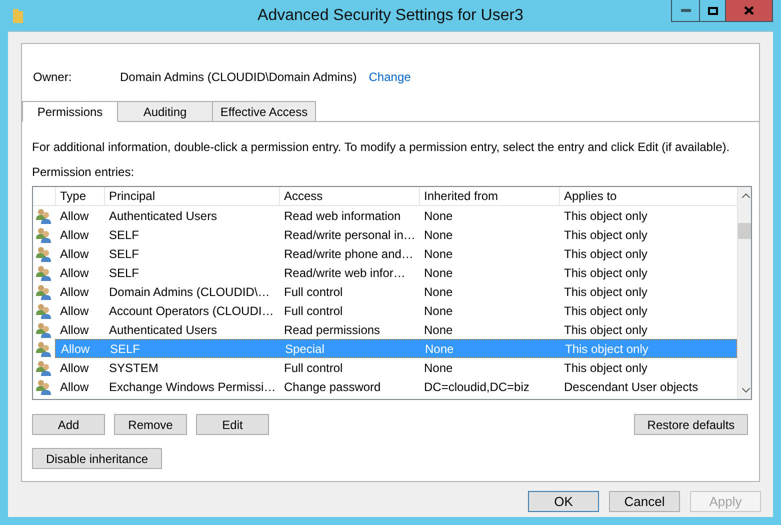 Image resolution: width=781 pixels, height=525 pixels. I want to click on tab: Auditing, so click(165, 111).